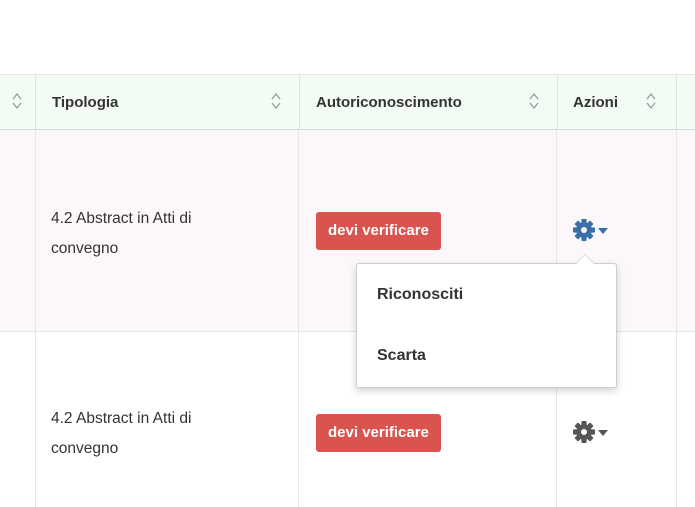 The width and height of the screenshot is (695, 507). I want to click on actions-dropdown-menu: Riconosciti Scarta, so click(486, 321).